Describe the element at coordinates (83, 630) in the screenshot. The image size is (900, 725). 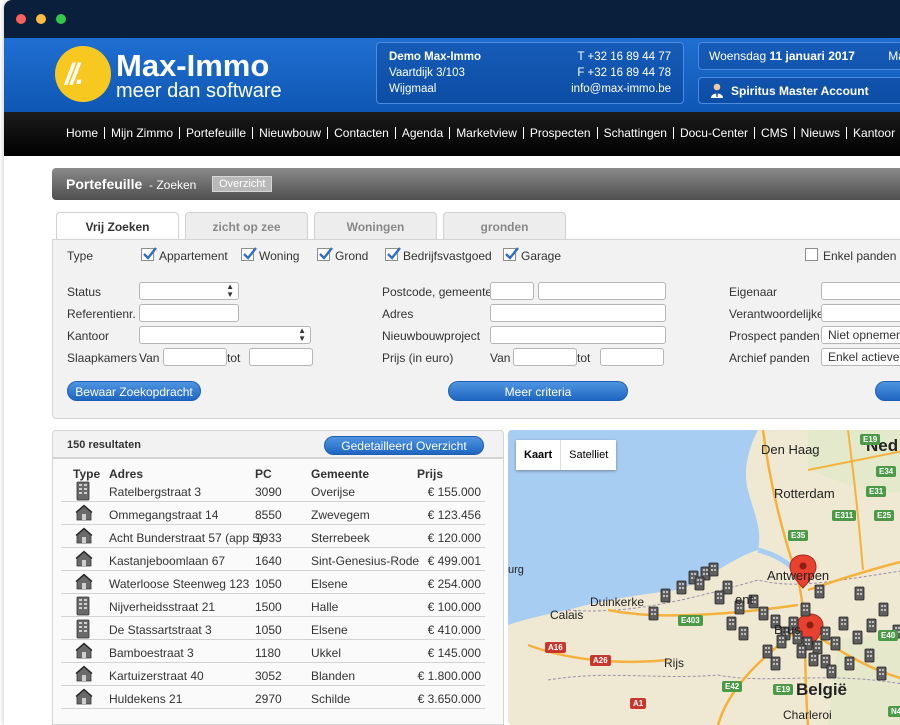
I see `apartment-icon` at that location.